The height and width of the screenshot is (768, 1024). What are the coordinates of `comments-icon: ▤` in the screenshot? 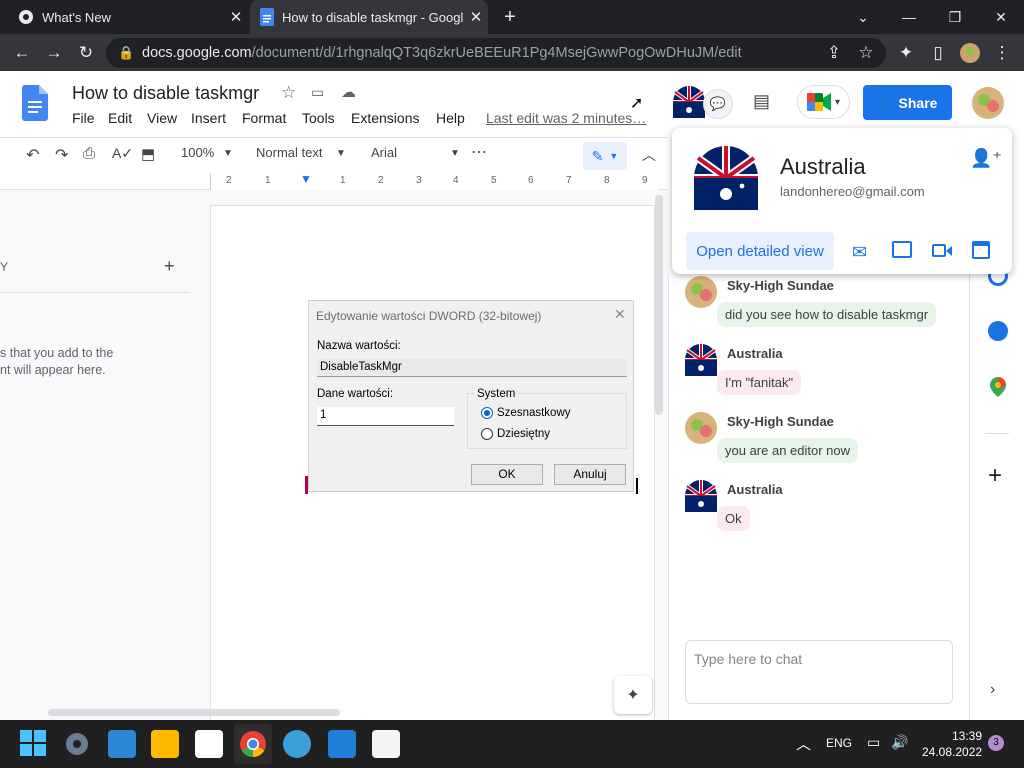 It's located at (761, 101).